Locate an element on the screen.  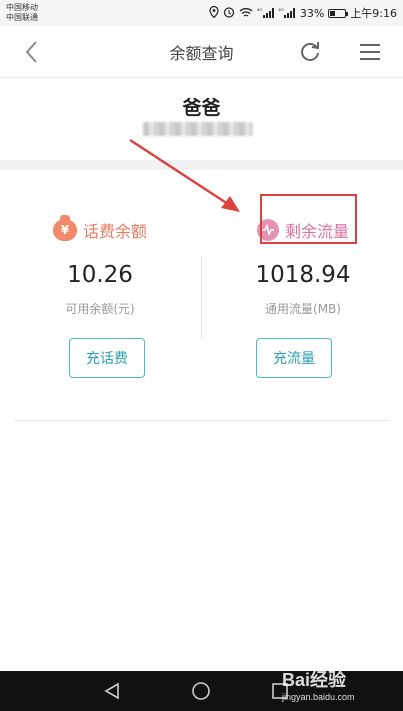
watermark: Bai经验 jingyan.baidu.com is located at coordinates (342, 686).